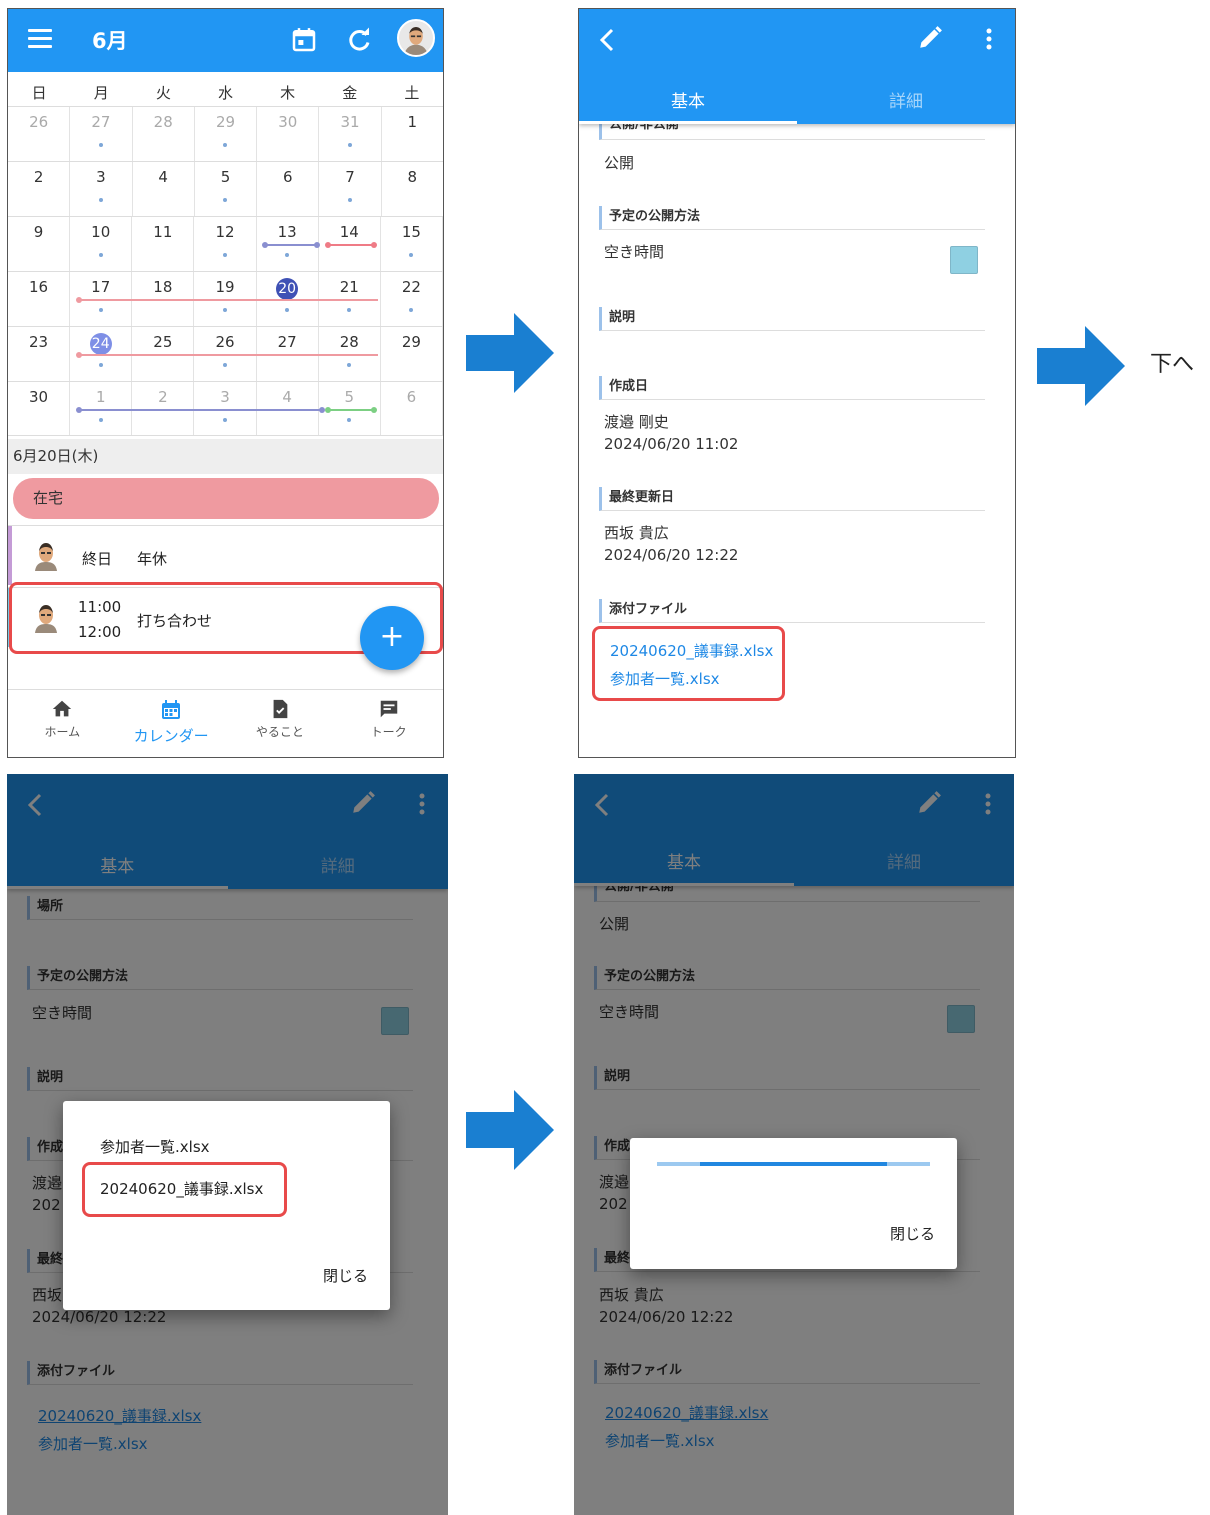 The image size is (1210, 1515). I want to click on day-cell: 8, so click(412, 189).